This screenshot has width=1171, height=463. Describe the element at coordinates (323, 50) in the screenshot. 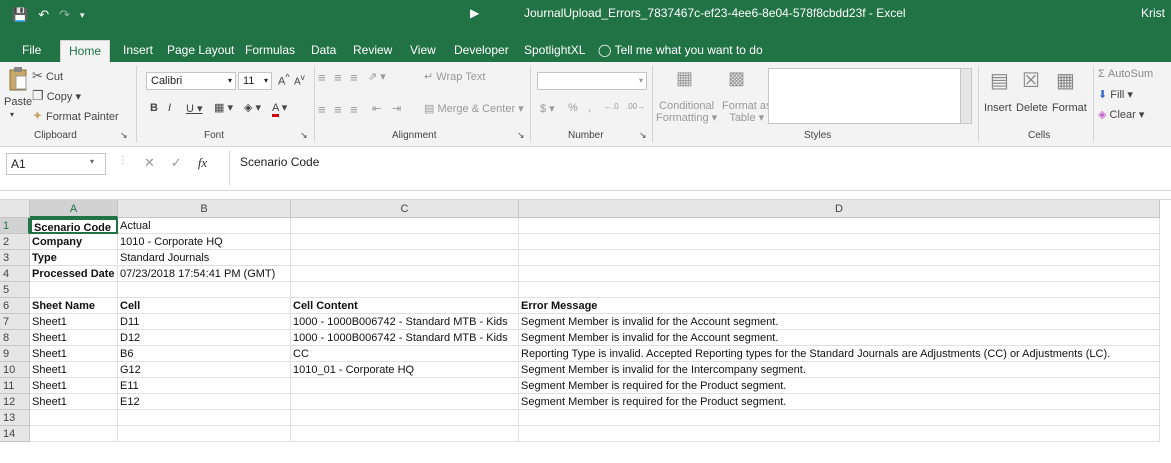

I see `tab-data: Data` at that location.